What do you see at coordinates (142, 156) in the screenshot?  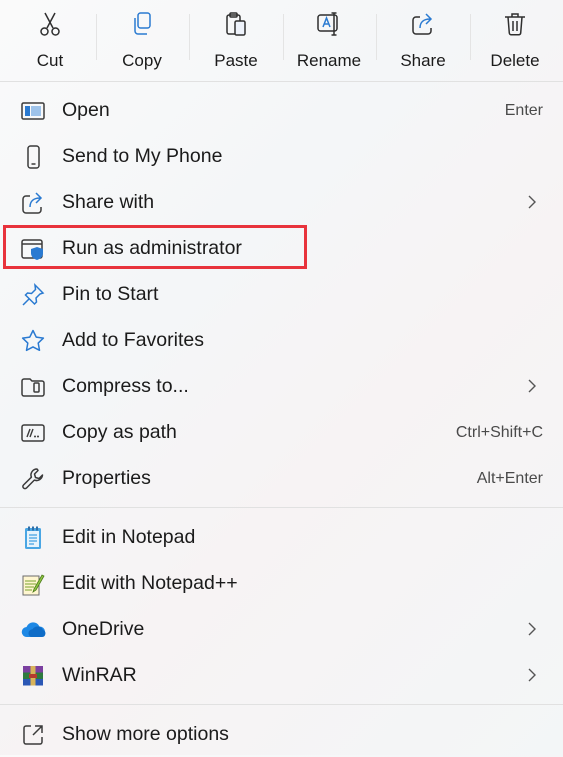 I see `menu-item-label: Send to My Phone` at bounding box center [142, 156].